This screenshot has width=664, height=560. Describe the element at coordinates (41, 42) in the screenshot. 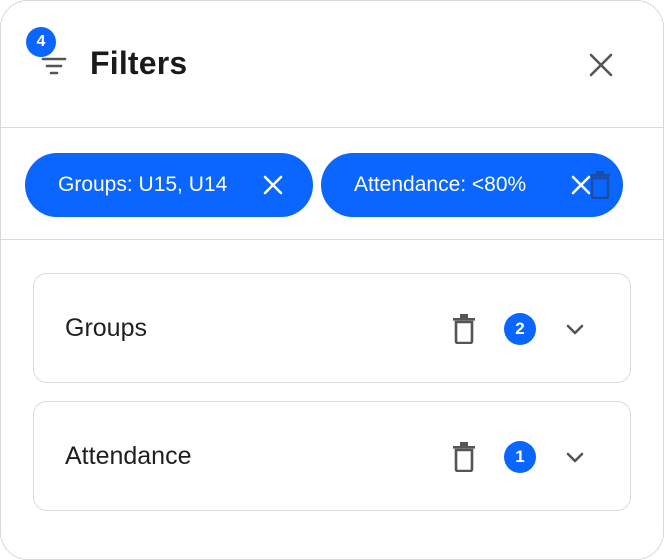

I see `active-filter-count-badge: 4` at that location.